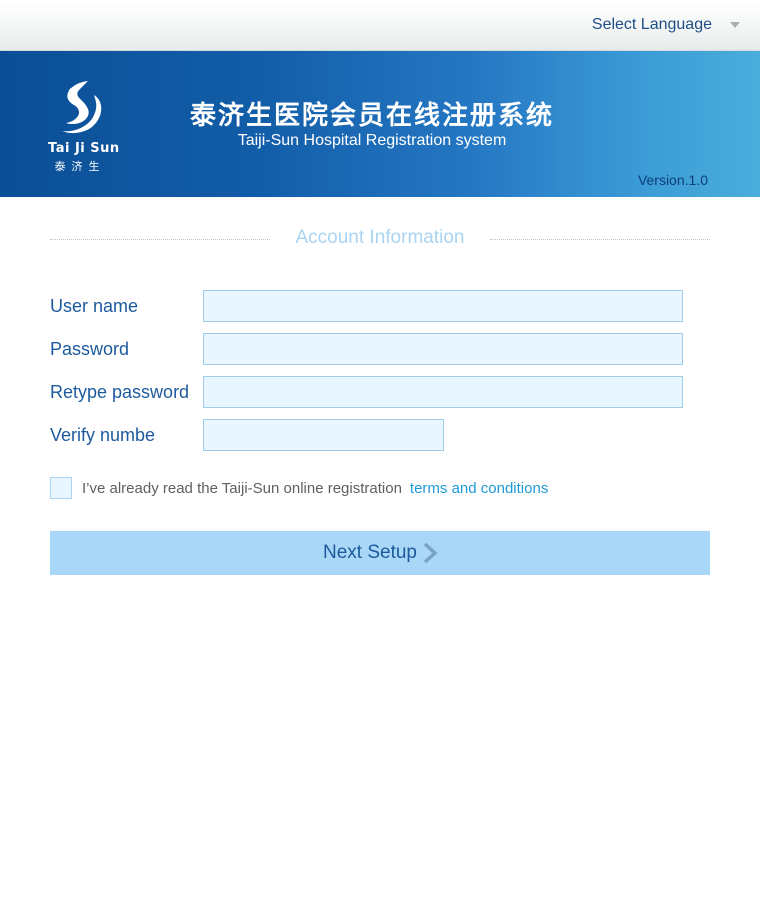 The image size is (760, 900). What do you see at coordinates (90, 349) in the screenshot?
I see `password-label: Password` at bounding box center [90, 349].